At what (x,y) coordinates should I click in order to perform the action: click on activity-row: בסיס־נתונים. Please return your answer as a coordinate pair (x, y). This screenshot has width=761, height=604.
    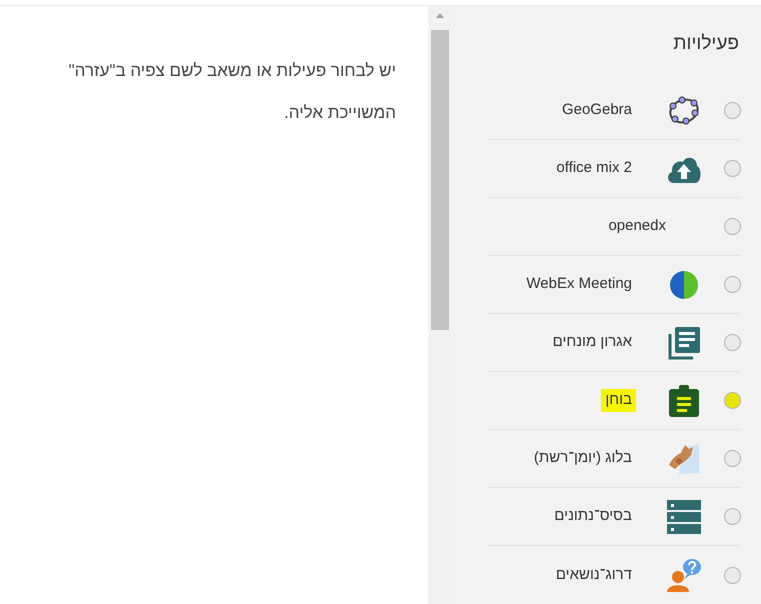
    Looking at the image, I should click on (614, 517).